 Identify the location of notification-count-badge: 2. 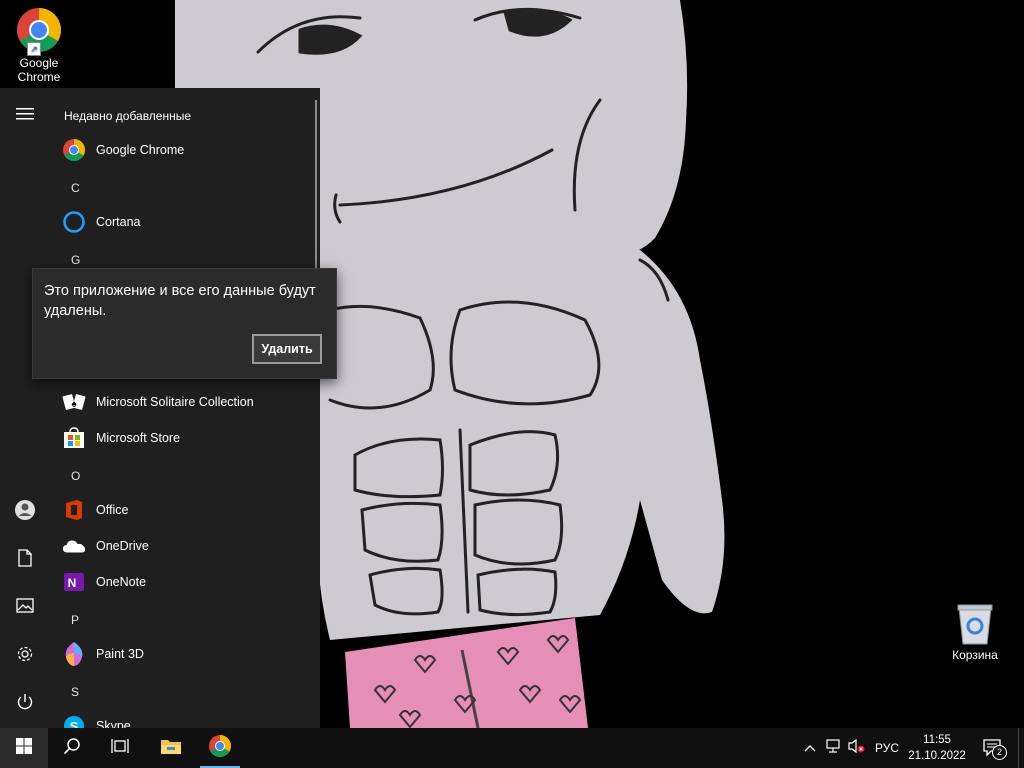
(999, 752).